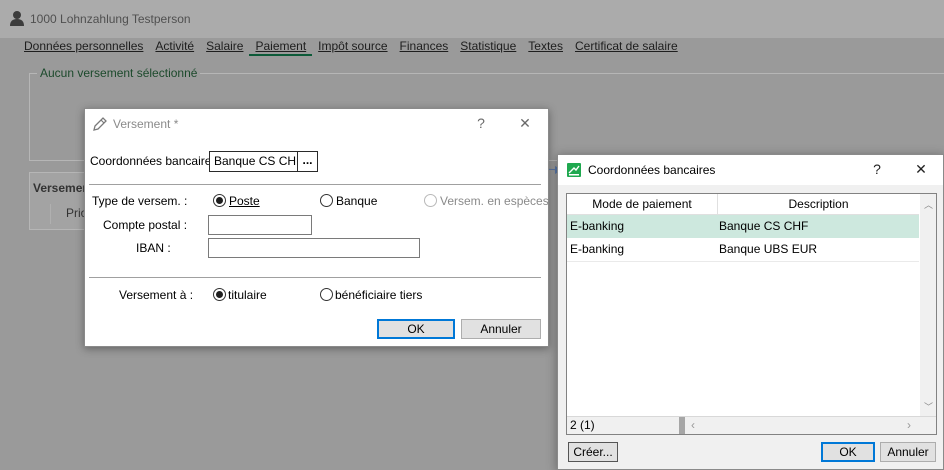  Describe the element at coordinates (356, 201) in the screenshot. I see `banque-label: Banque` at that location.